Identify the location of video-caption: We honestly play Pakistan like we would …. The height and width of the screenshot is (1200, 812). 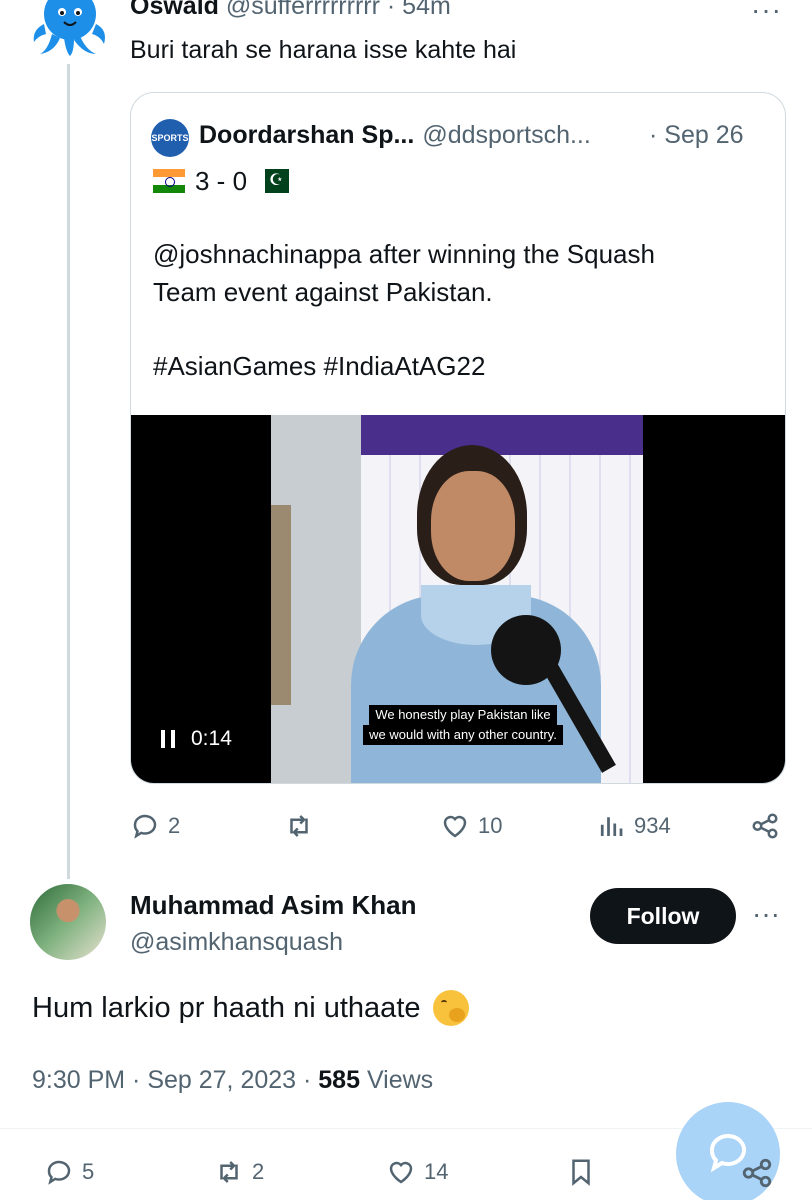
(463, 725).